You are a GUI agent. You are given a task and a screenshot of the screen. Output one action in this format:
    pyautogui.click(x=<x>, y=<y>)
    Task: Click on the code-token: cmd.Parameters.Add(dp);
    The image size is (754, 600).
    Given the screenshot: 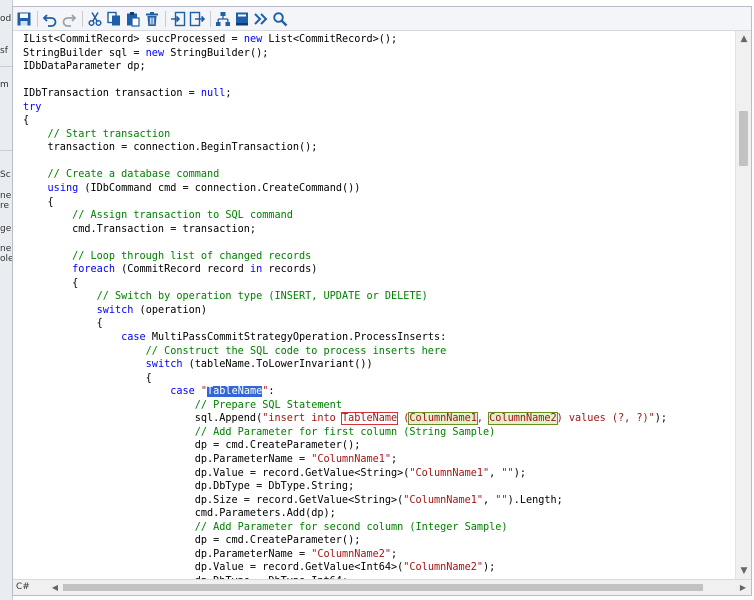 What is the action you would take?
    pyautogui.click(x=179, y=514)
    